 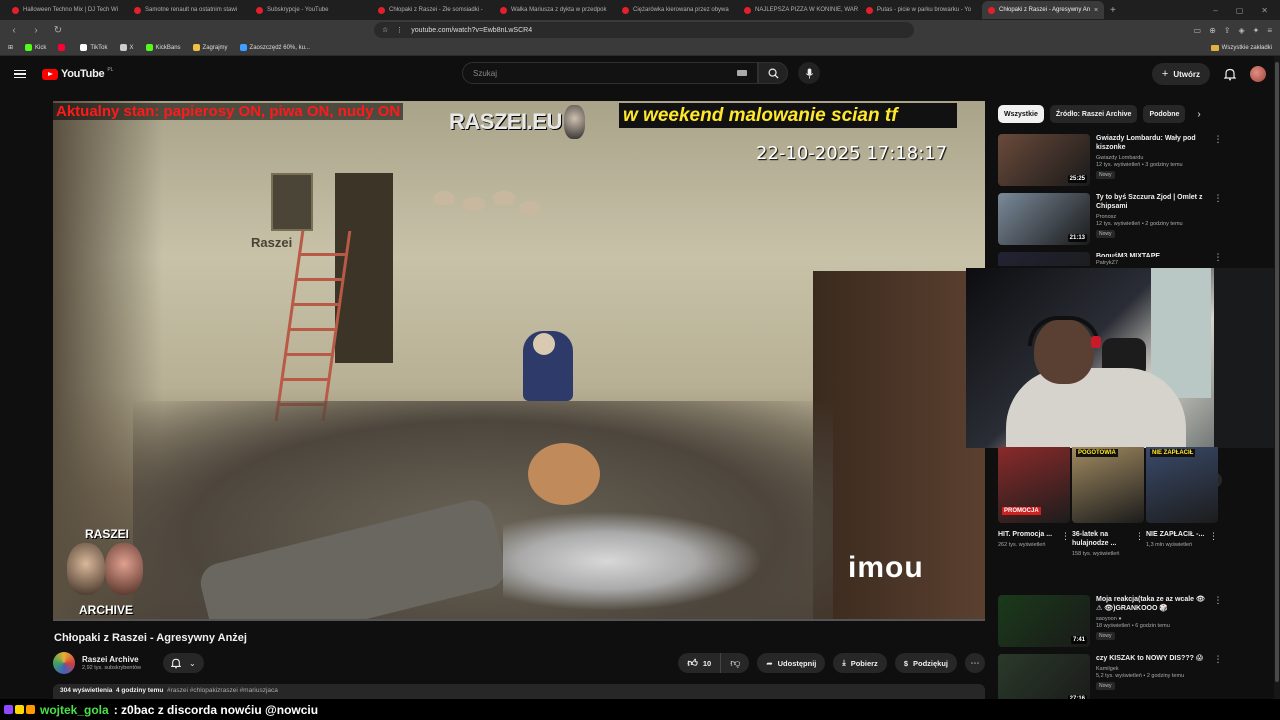 I want to click on extensions-icon: ✦, so click(x=1256, y=30).